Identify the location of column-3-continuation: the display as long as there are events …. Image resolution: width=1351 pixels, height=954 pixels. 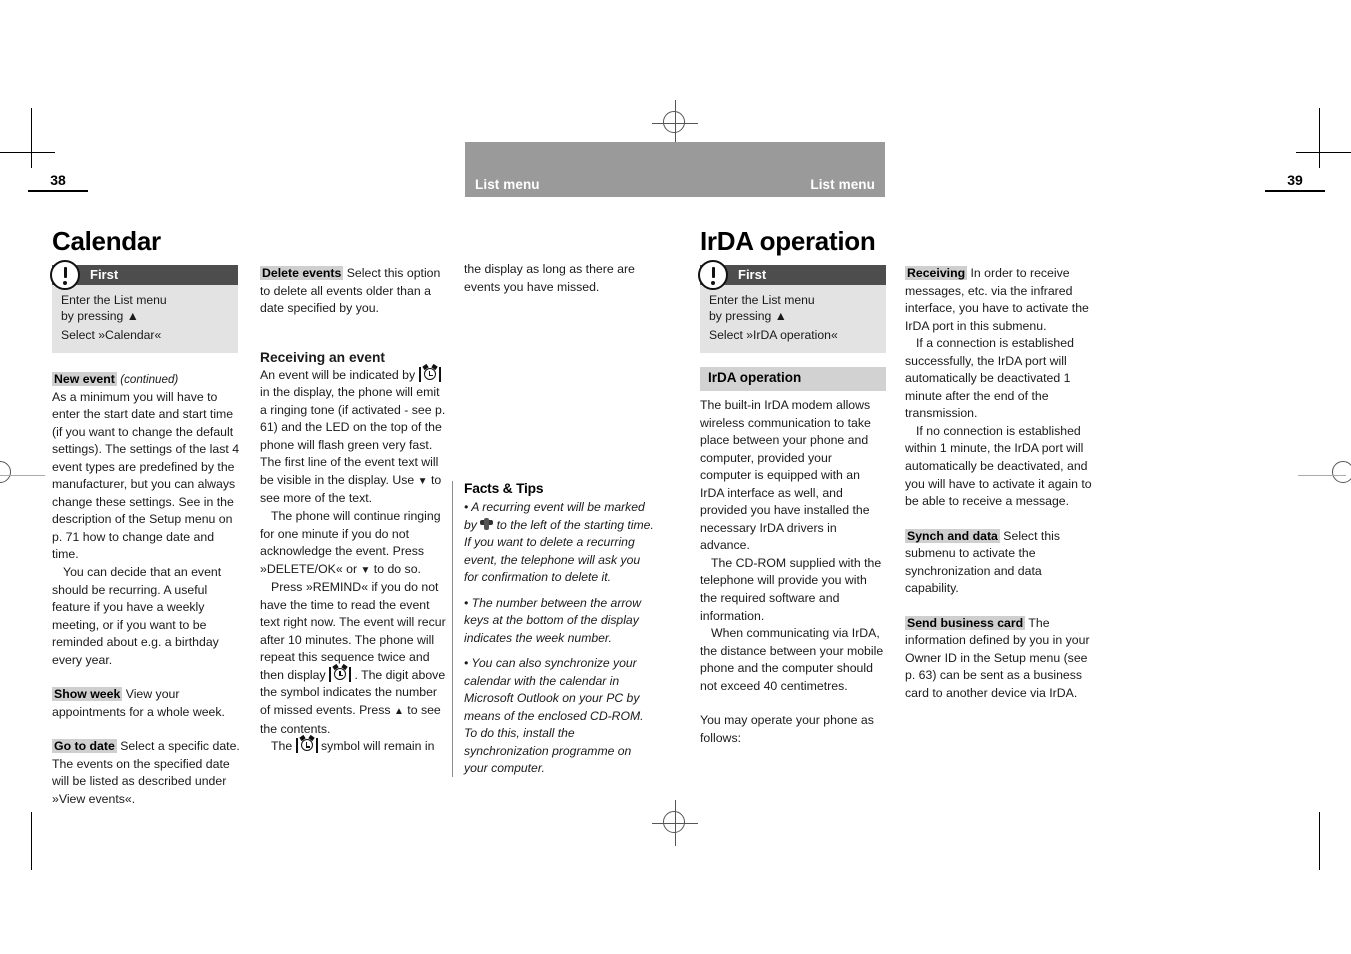
(557, 278).